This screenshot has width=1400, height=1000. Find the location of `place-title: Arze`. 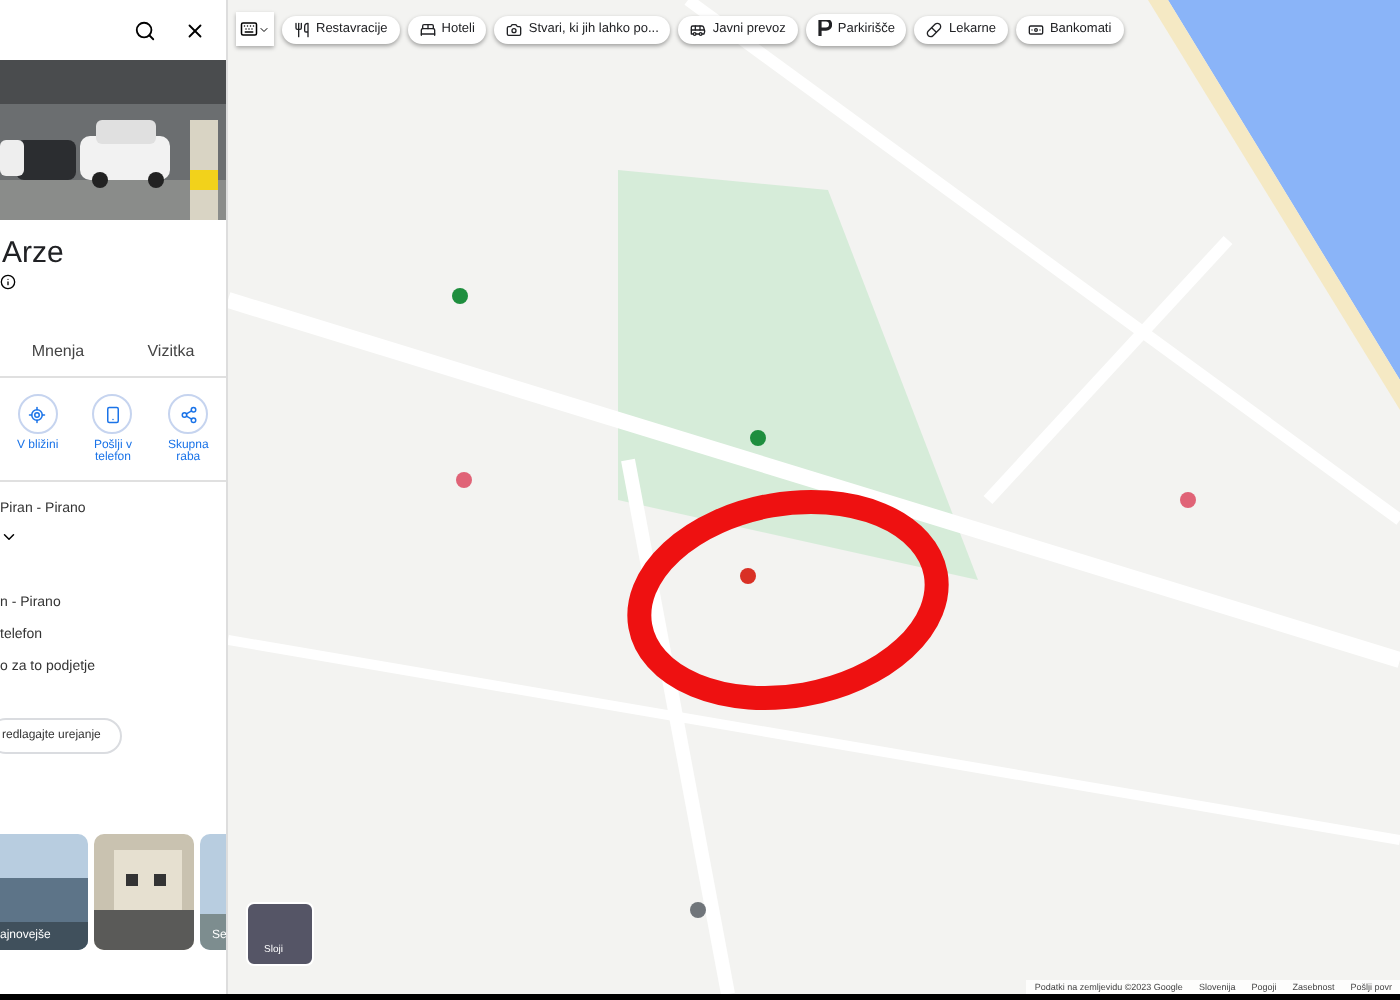

place-title: Arze is located at coordinates (33, 254).